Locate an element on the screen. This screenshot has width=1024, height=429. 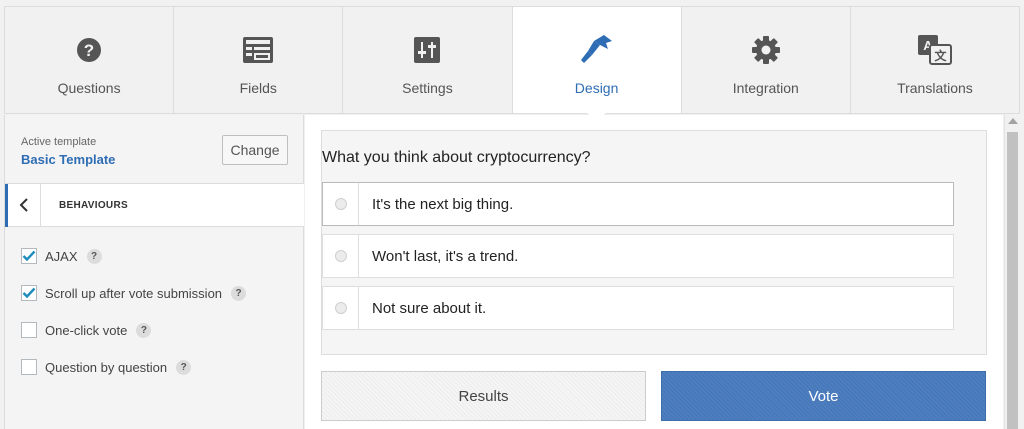
tab-questions: ? Questions is located at coordinates (88, 60).